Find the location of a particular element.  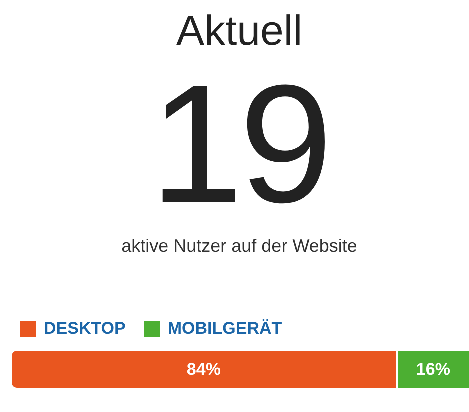

legend-label: DESKTOP is located at coordinates (85, 329).